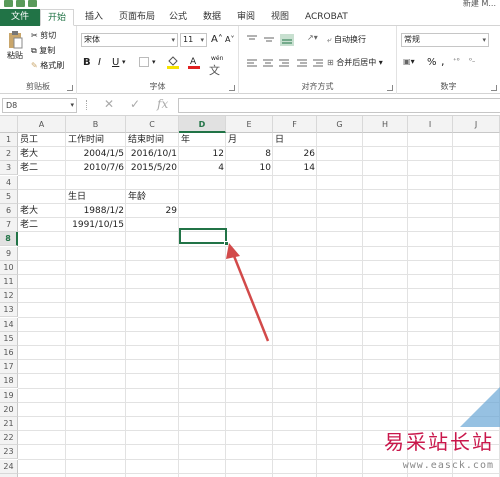  I want to click on alignment-launcher-icon, so click(390, 88).